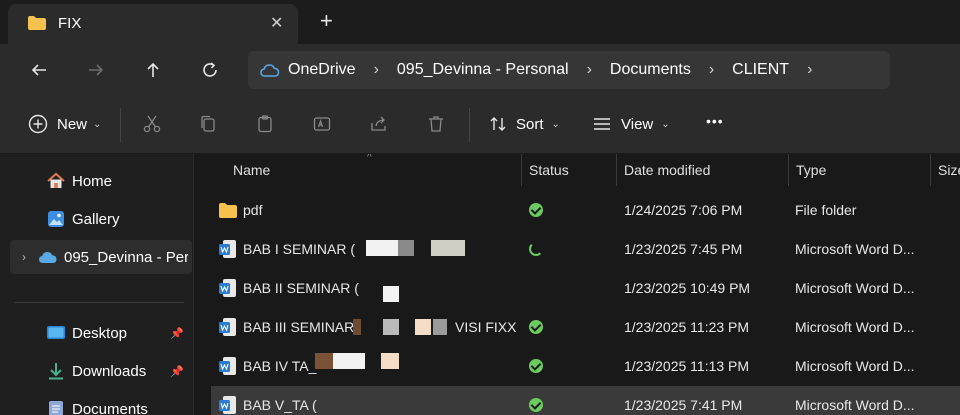  I want to click on file-date-modified: 1/23/2025 10:49 PM, so click(687, 288).